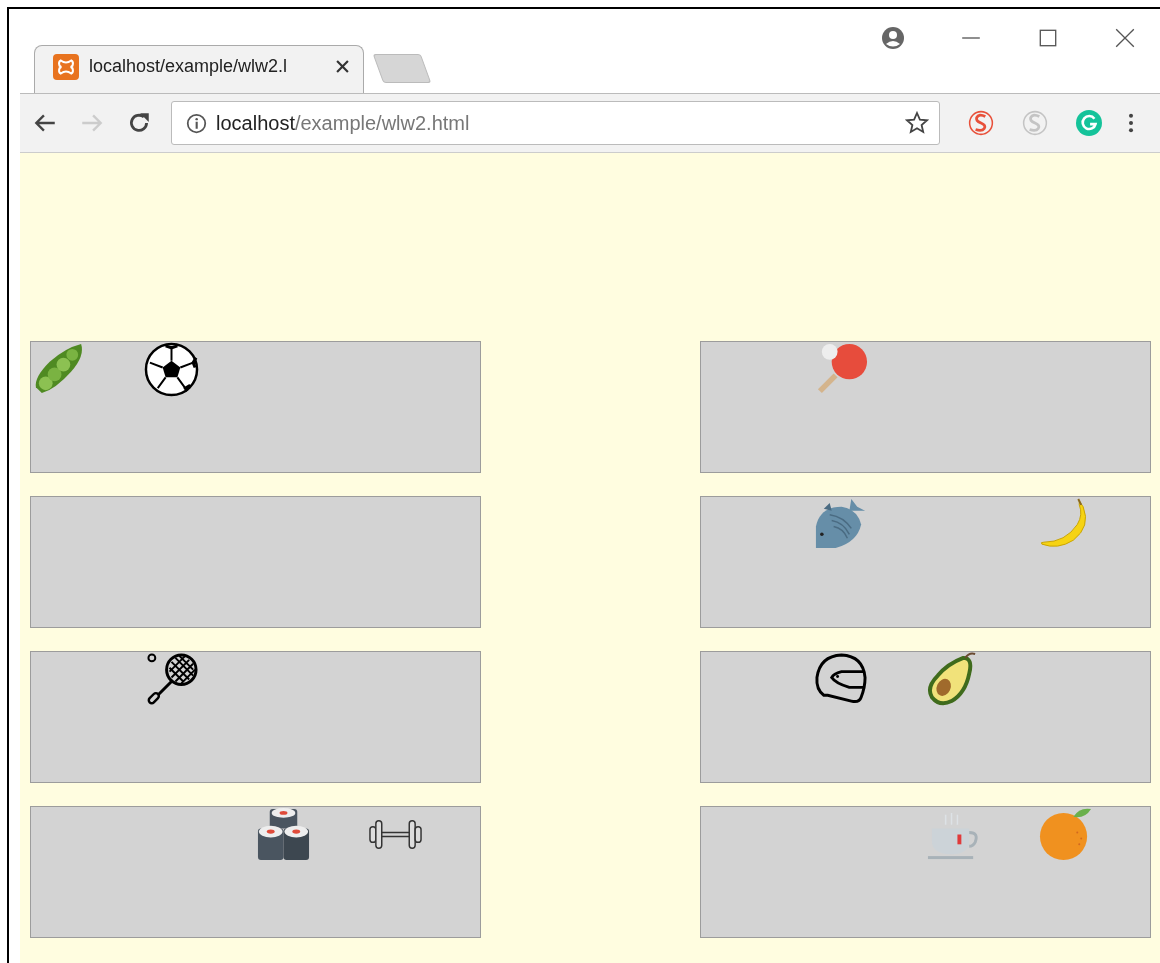 Image resolution: width=1160 pixels, height=963 pixels. What do you see at coordinates (893, 38) in the screenshot?
I see `account-icon` at bounding box center [893, 38].